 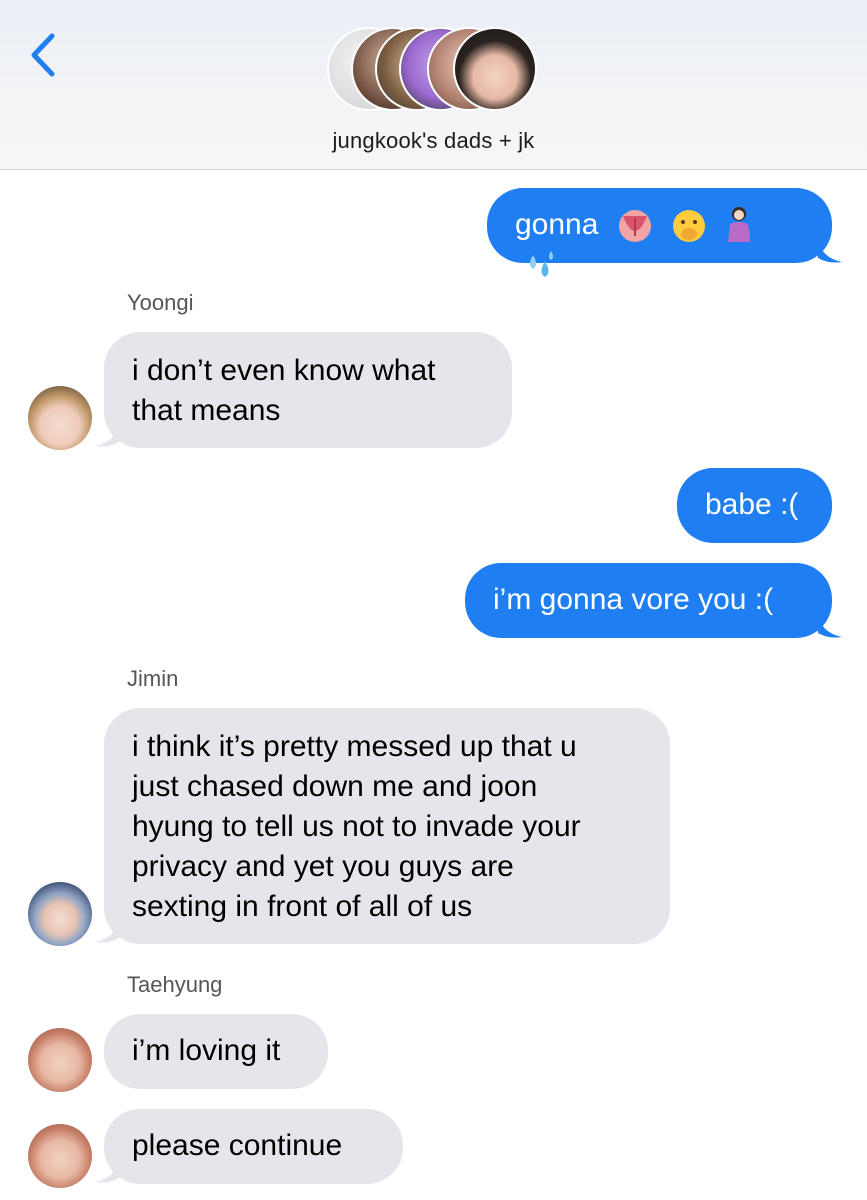 What do you see at coordinates (206, 1050) in the screenshot?
I see `message-line: i’m loving it` at bounding box center [206, 1050].